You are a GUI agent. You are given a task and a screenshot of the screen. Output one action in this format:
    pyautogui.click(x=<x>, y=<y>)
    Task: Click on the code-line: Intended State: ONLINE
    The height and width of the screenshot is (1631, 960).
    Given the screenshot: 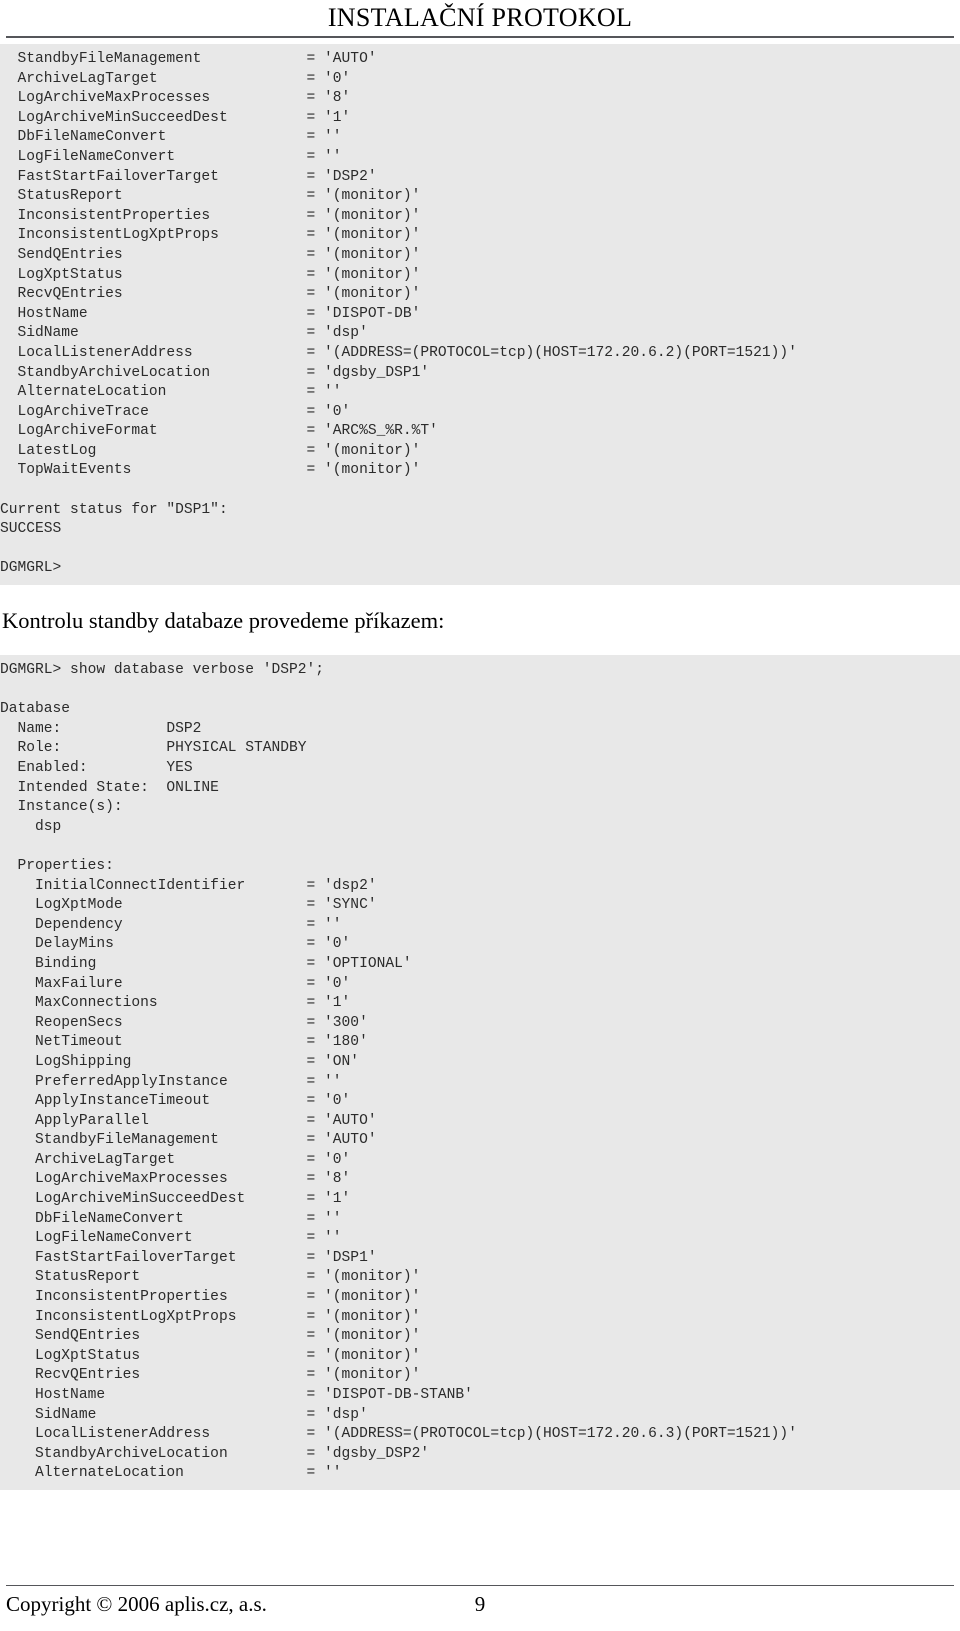 What is the action you would take?
    pyautogui.click(x=109, y=787)
    